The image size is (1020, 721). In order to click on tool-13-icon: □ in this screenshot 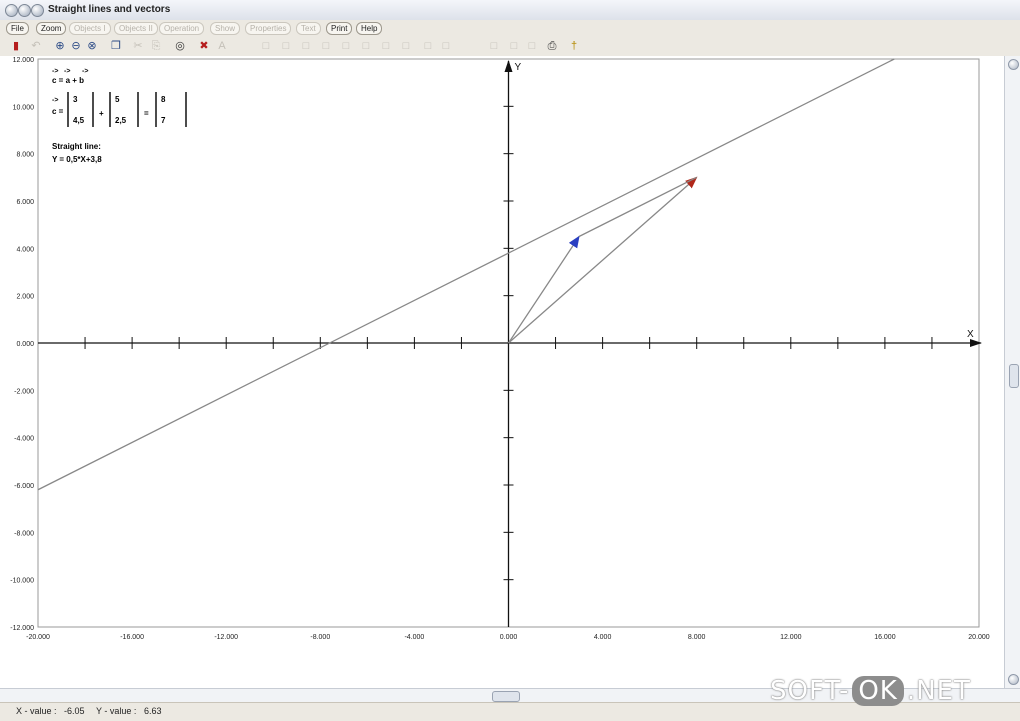, I will do `click(532, 46)`.